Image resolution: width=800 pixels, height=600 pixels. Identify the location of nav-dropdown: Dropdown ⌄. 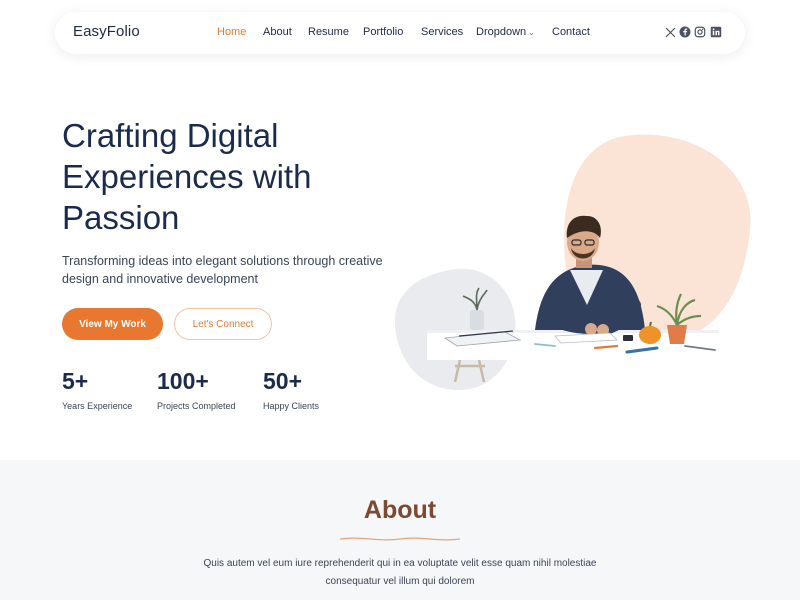
(505, 32).